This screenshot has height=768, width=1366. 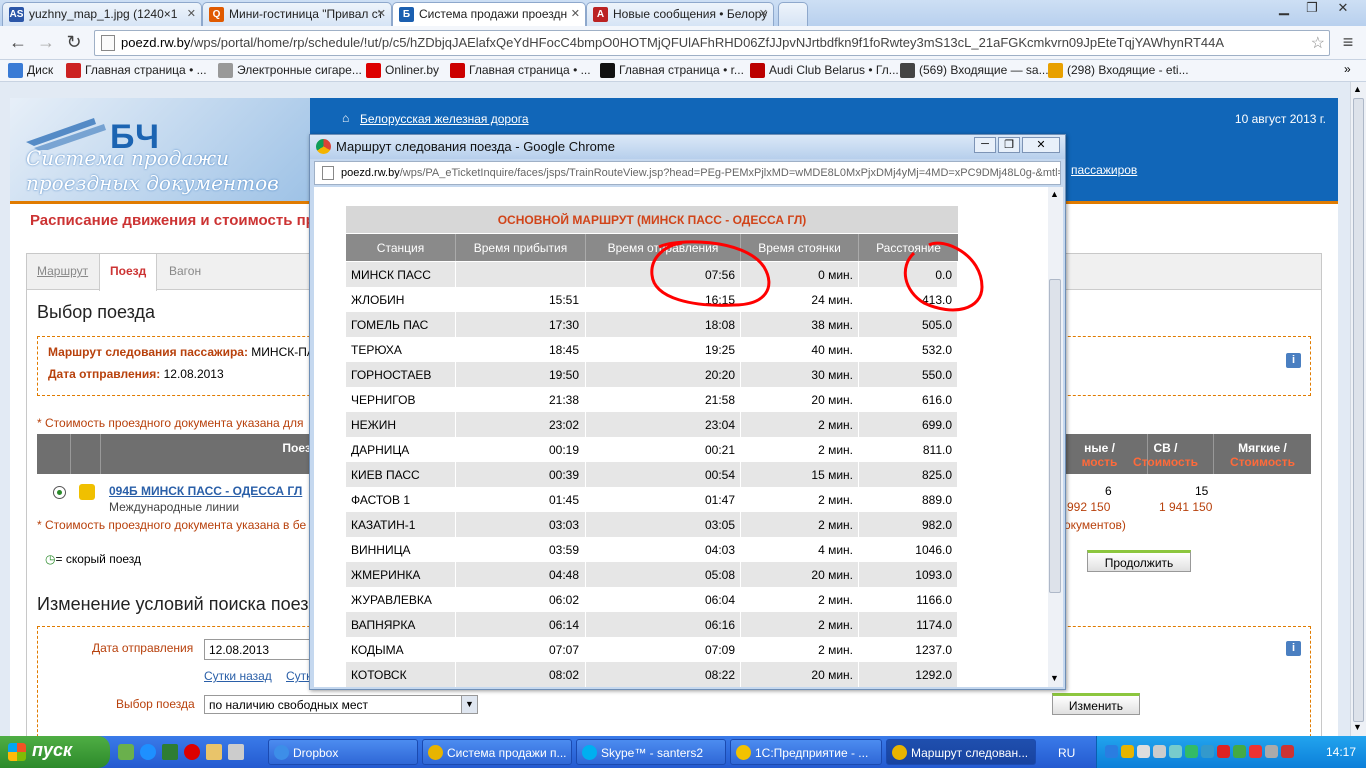 I want to click on fast-train-icon, so click(x=87, y=492).